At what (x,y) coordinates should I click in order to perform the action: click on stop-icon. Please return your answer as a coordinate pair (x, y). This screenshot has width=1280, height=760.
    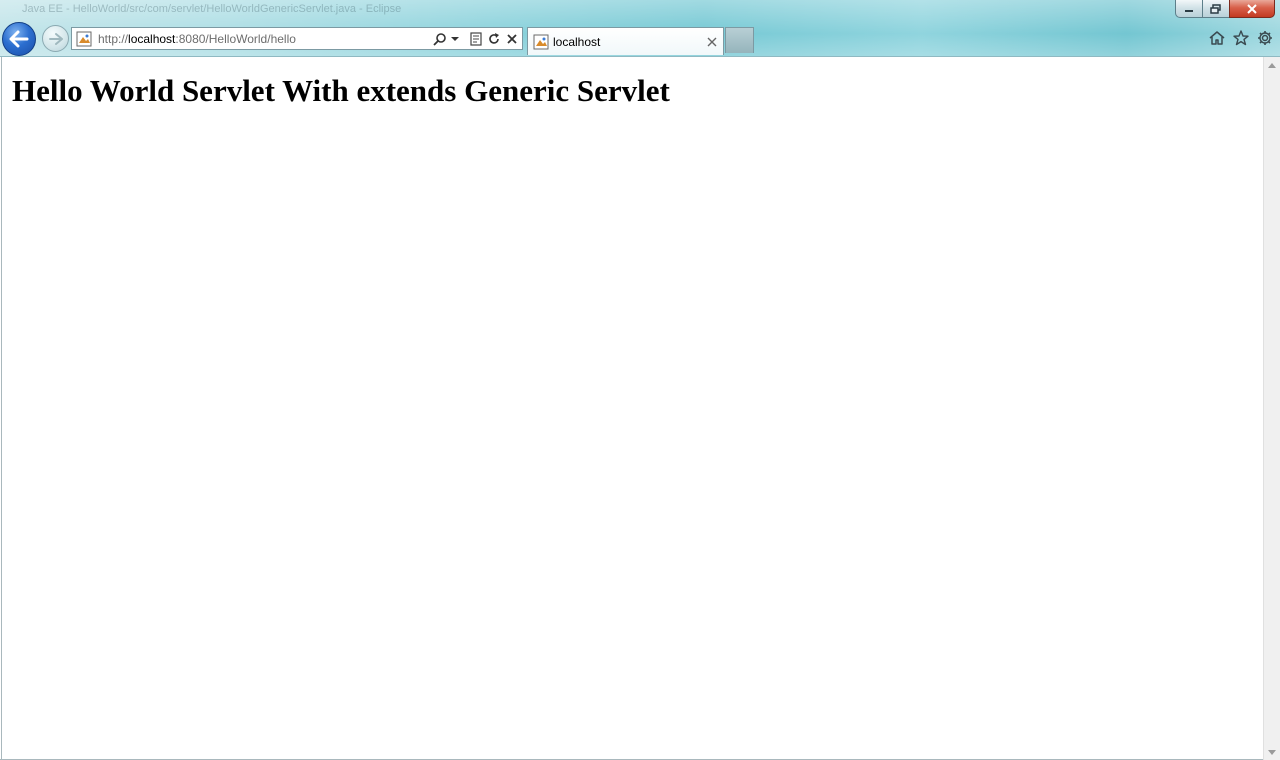
    Looking at the image, I should click on (512, 38).